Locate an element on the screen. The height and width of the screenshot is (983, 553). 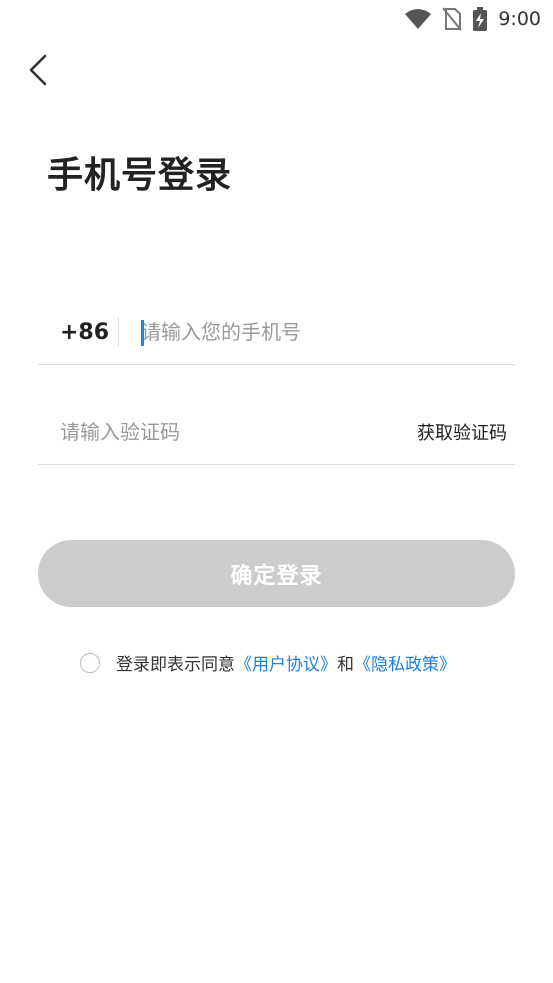
agreement-prefix: 登录即表示同意 is located at coordinates (175, 665).